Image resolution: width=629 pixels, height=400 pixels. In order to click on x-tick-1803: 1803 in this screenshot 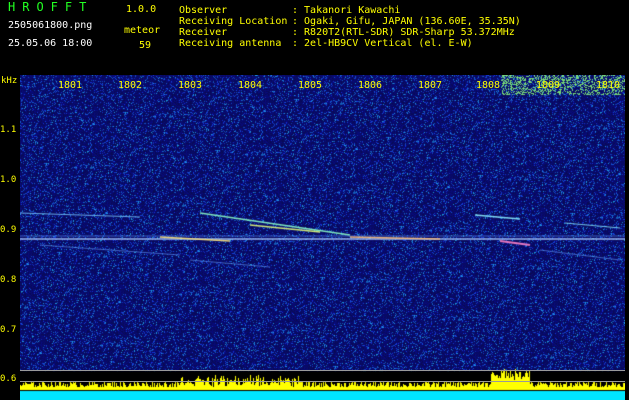, I will do `click(190, 85)`.